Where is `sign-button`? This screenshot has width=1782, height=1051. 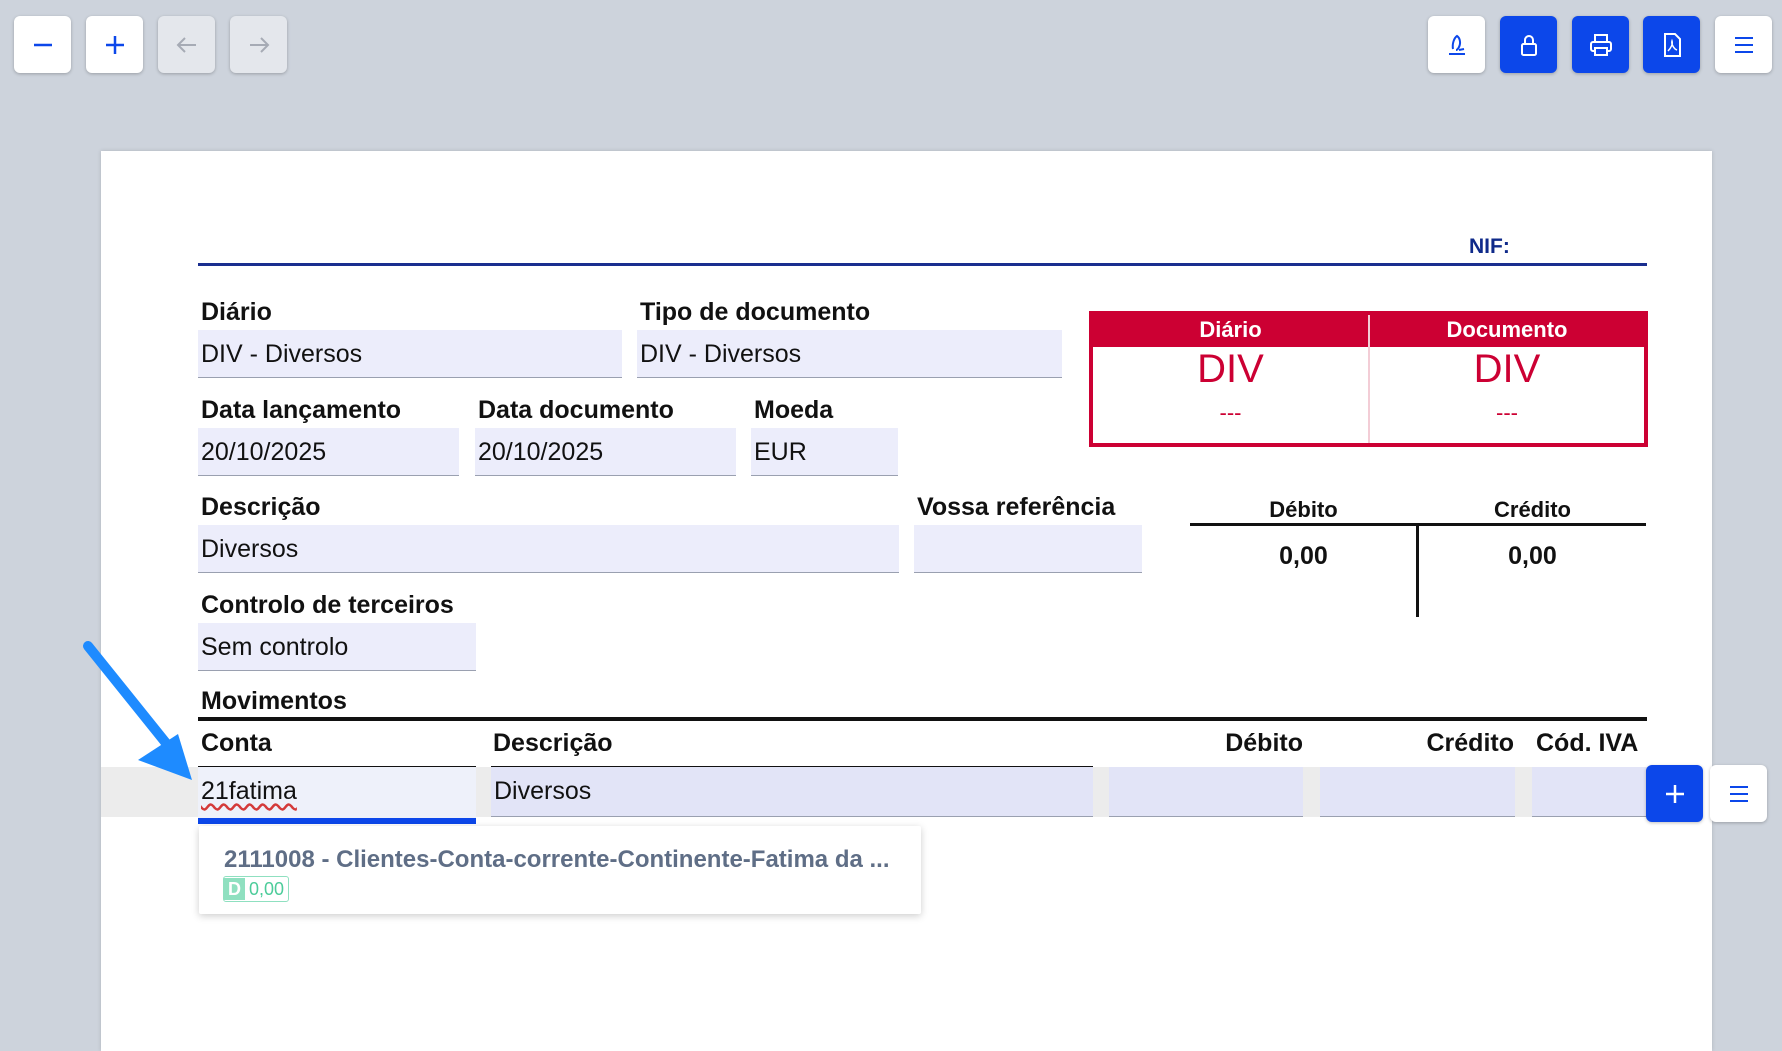 sign-button is located at coordinates (1456, 44).